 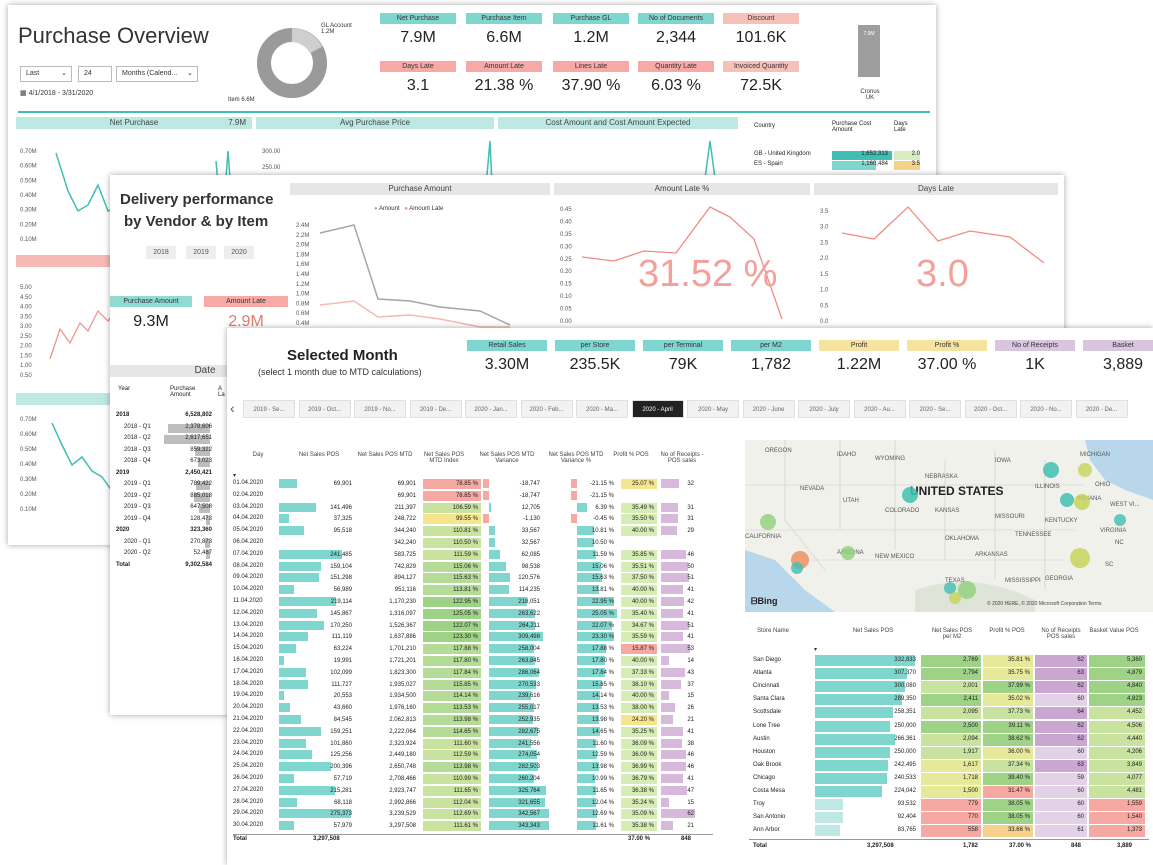 I want to click on daily-col-header: Profit % POS, so click(x=631, y=455).